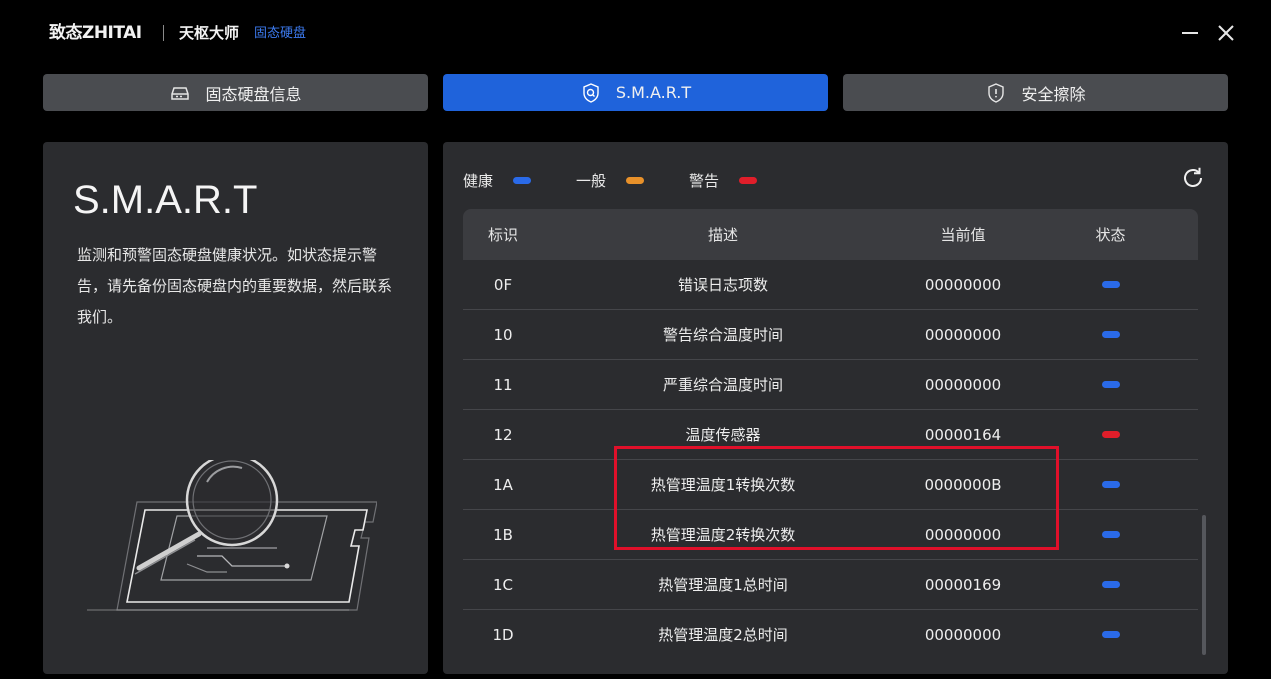  What do you see at coordinates (963, 484) in the screenshot?
I see `cell-value: 0000000B` at bounding box center [963, 484].